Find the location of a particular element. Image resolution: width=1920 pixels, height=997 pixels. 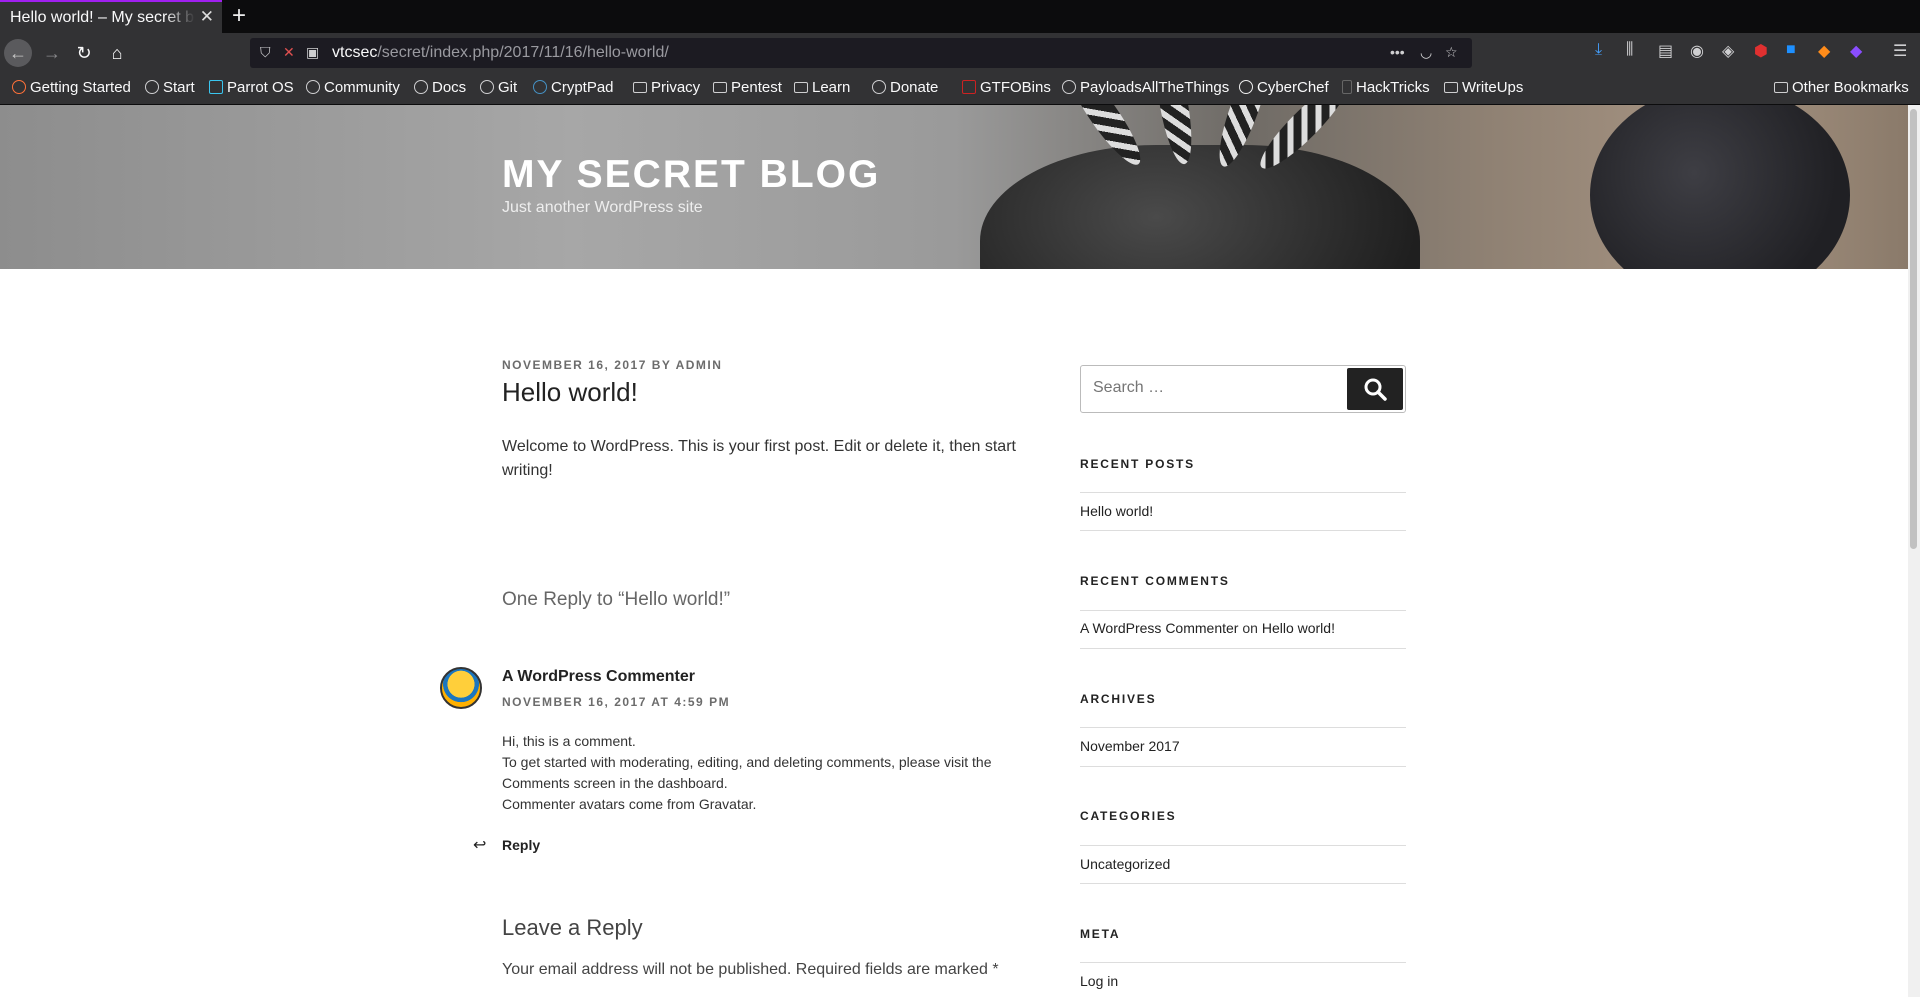

forward-button: → is located at coordinates (52, 53).